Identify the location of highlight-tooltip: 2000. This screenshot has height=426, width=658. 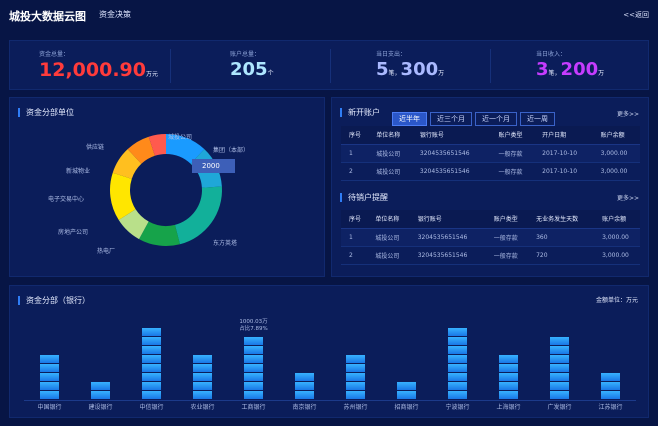
(213, 166).